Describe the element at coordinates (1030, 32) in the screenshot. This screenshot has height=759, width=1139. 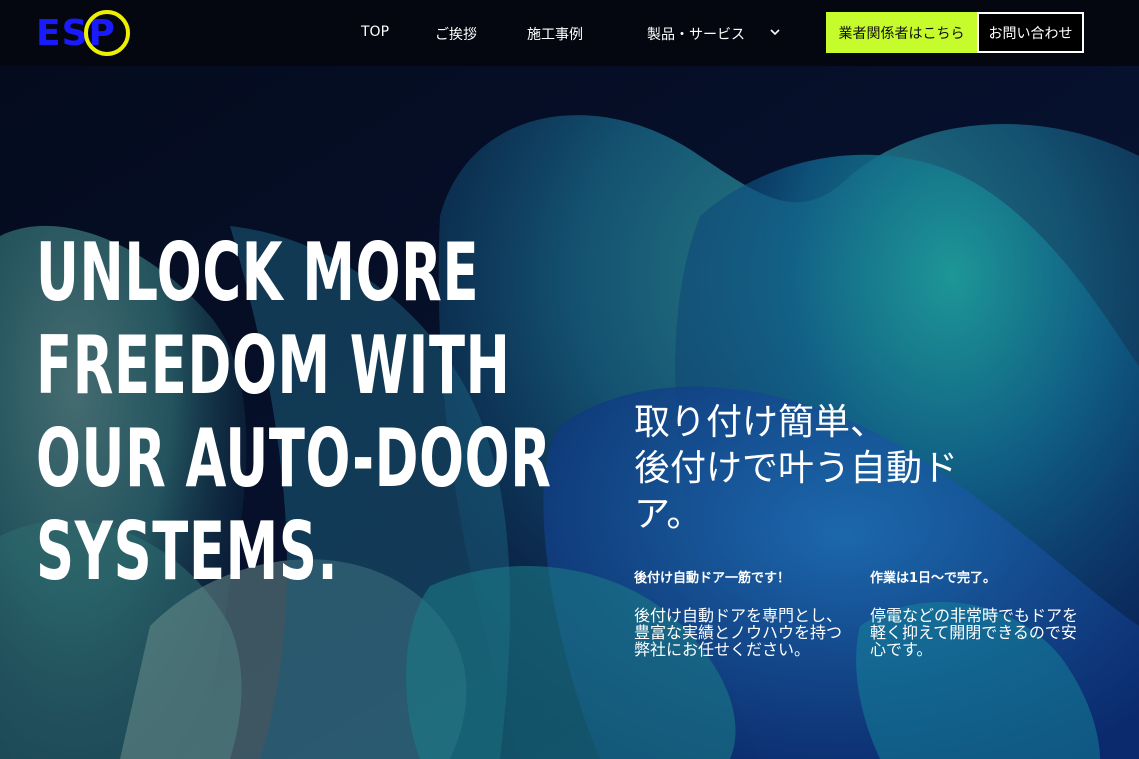
I see `contact-button: お問い合わせ` at that location.